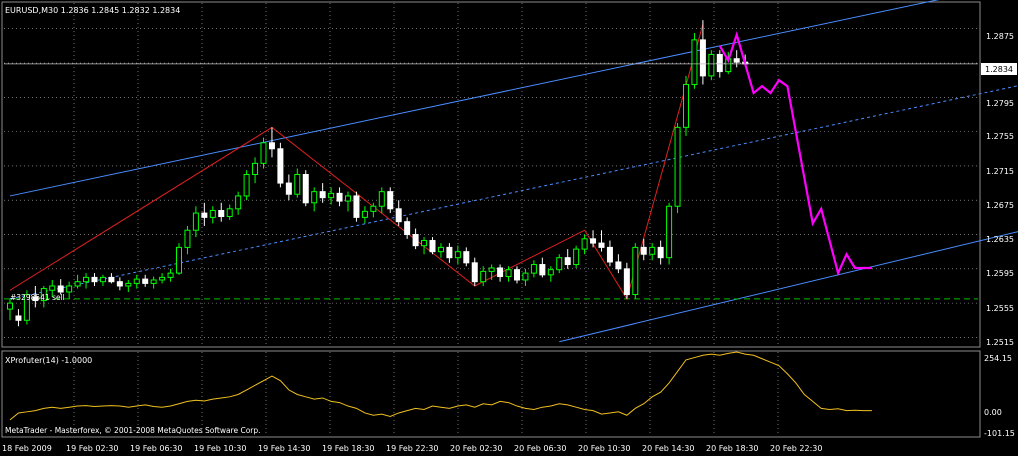 The height and width of the screenshot is (456, 1018). I want to click on price-tick: 1.2555, so click(1000, 308).